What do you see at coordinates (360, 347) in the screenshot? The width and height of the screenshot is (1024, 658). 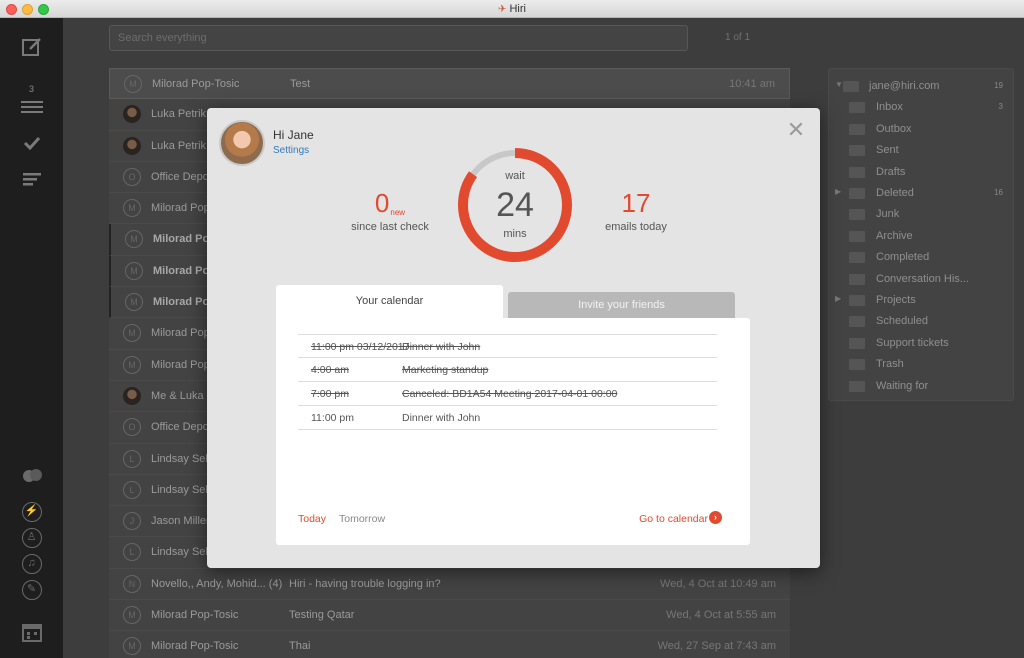 I see `event-time: 11:00 pm 03/12/2017` at bounding box center [360, 347].